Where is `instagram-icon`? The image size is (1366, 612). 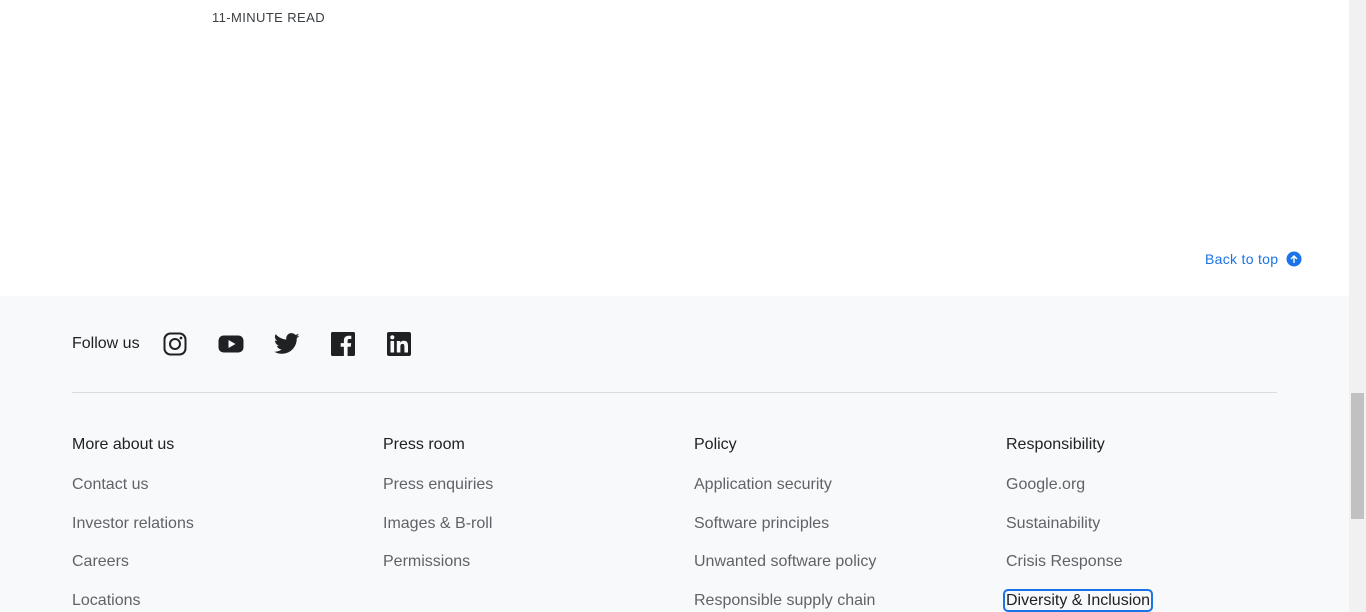
instagram-icon is located at coordinates (175, 344).